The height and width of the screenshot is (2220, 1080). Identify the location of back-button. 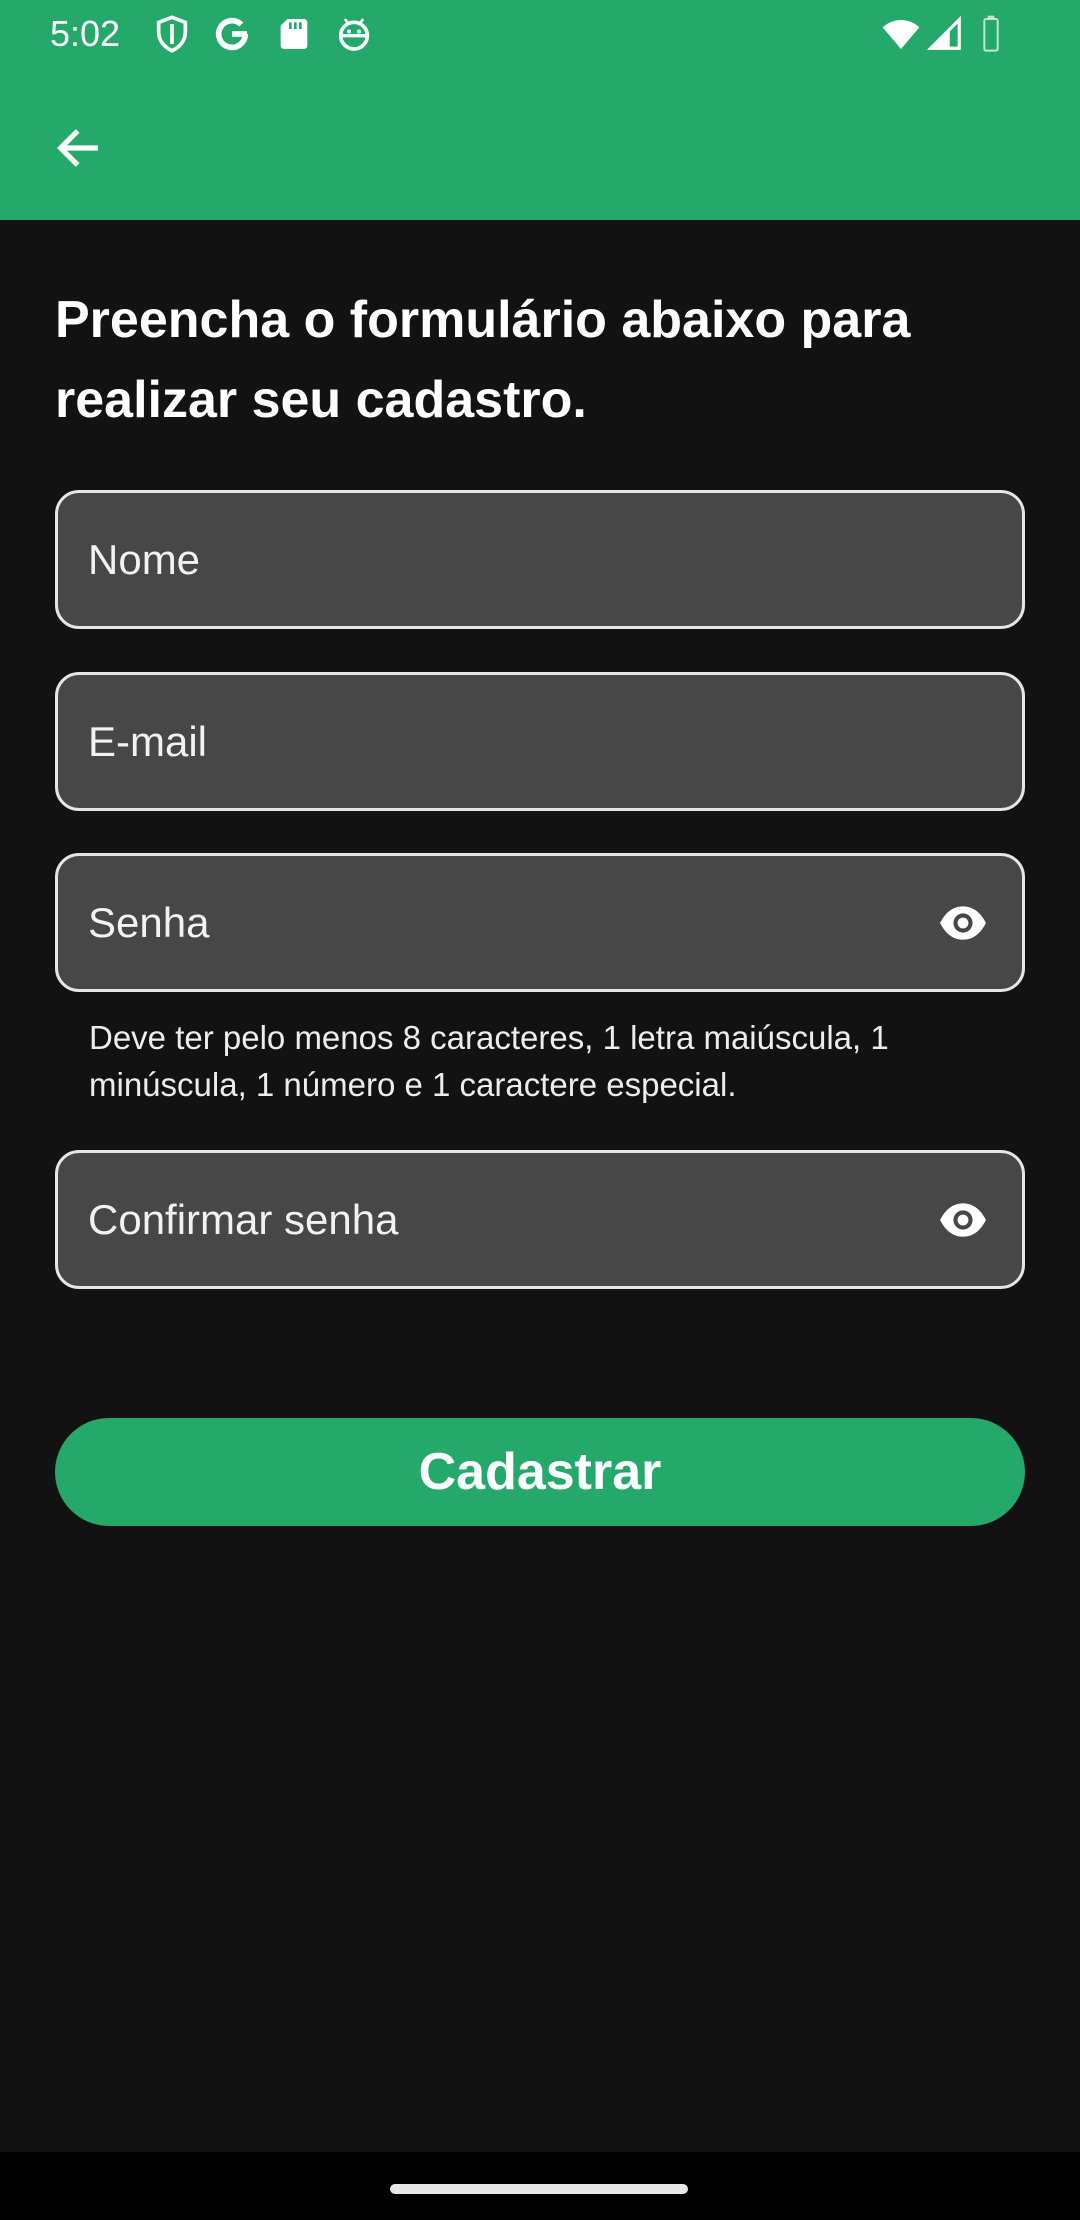
(78, 148).